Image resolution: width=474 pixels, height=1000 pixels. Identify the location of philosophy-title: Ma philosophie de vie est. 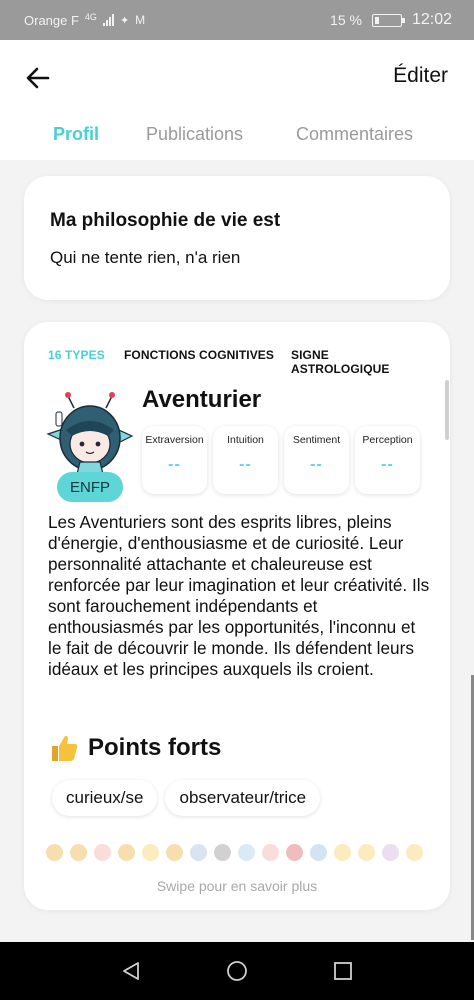
(165, 220).